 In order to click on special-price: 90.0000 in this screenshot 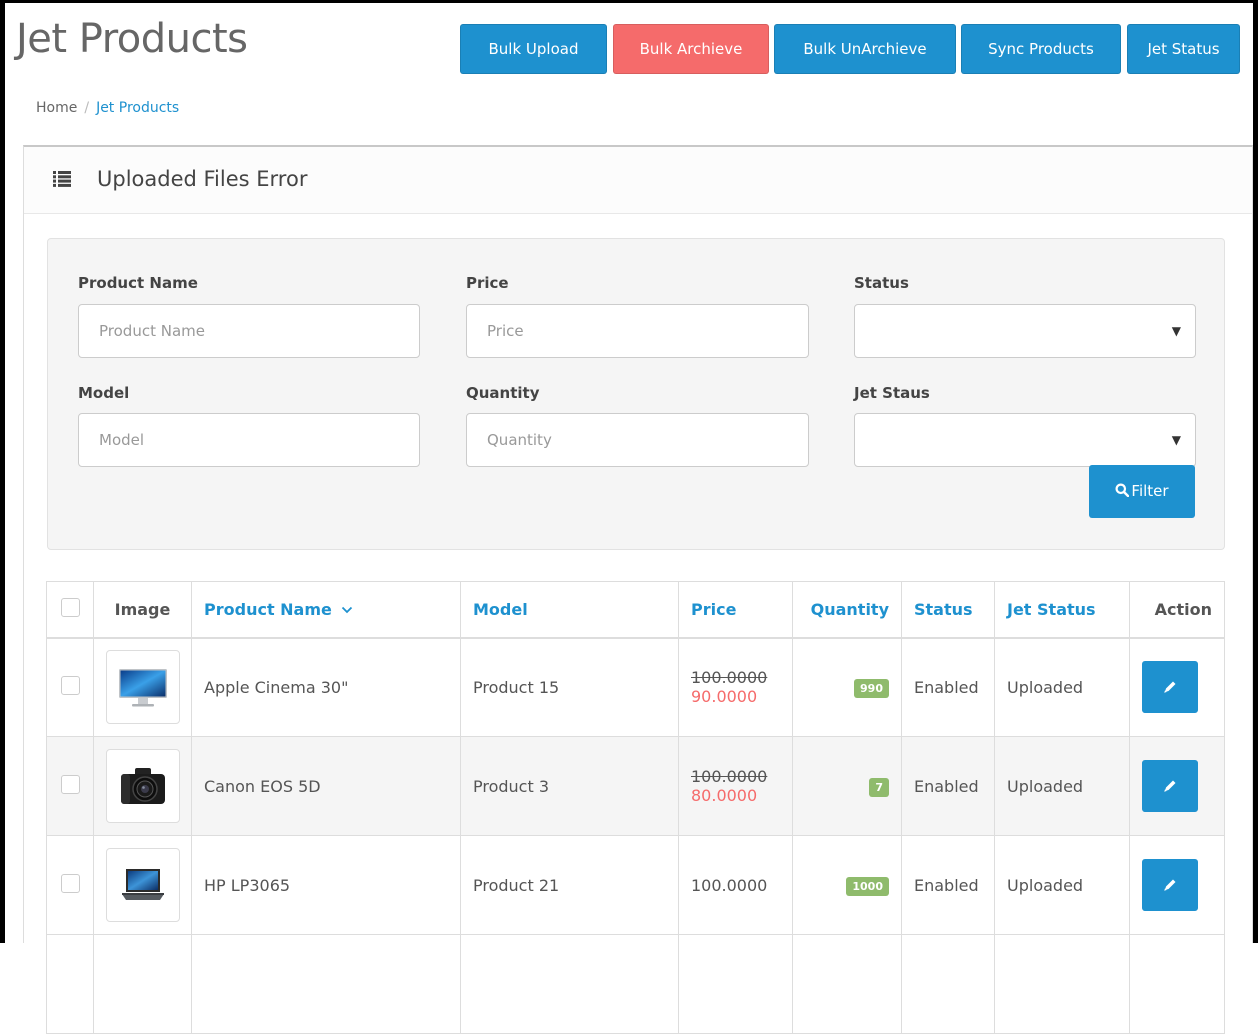, I will do `click(724, 697)`.